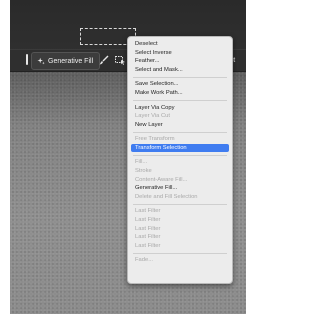  What do you see at coordinates (120, 59) in the screenshot?
I see `selection-icon` at bounding box center [120, 59].